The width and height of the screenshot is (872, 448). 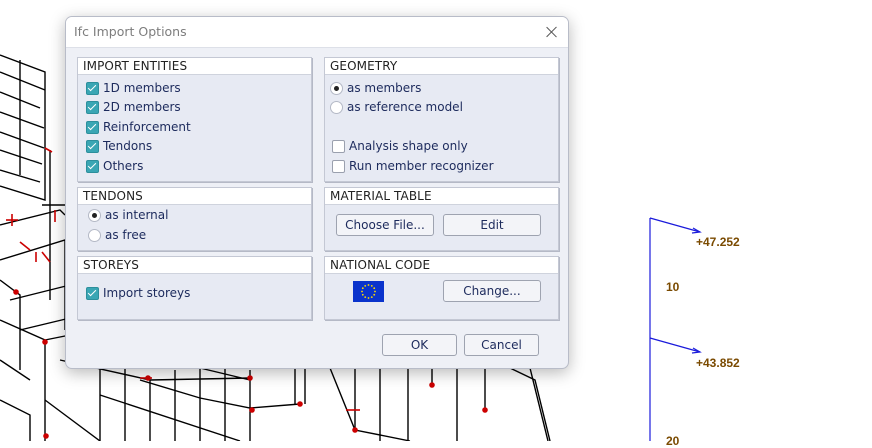 What do you see at coordinates (368, 291) in the screenshot?
I see `eu-flag-icon` at bounding box center [368, 291].